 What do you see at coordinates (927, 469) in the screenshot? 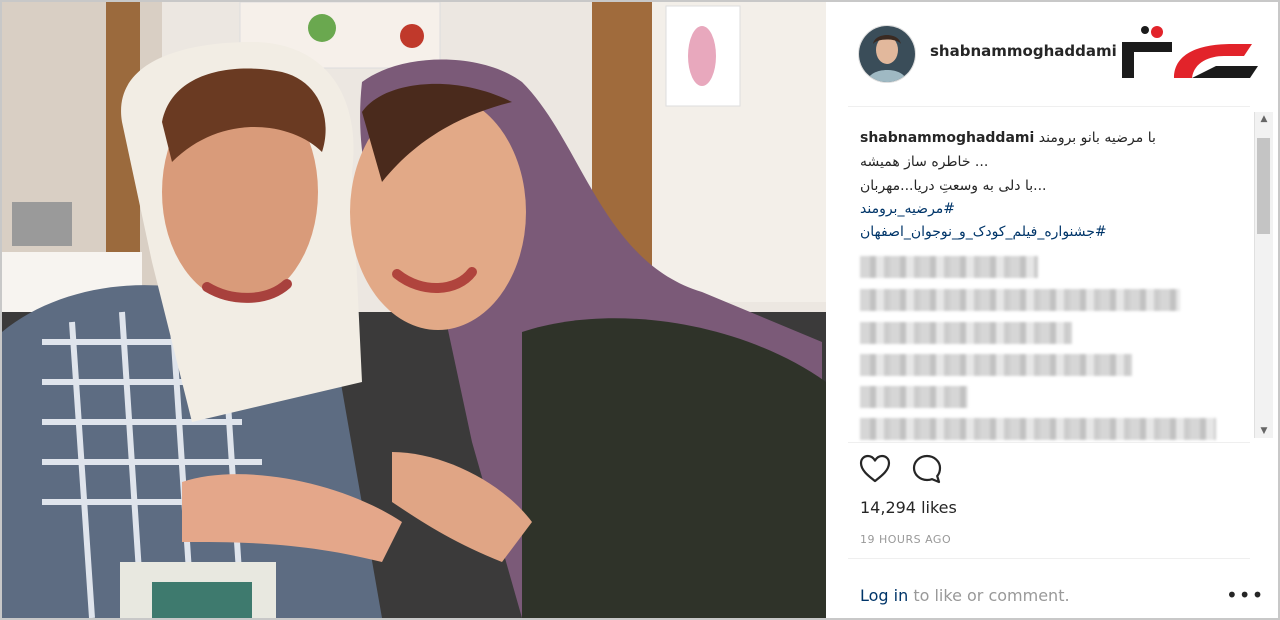
I see `comment-bubble-icon` at bounding box center [927, 469].